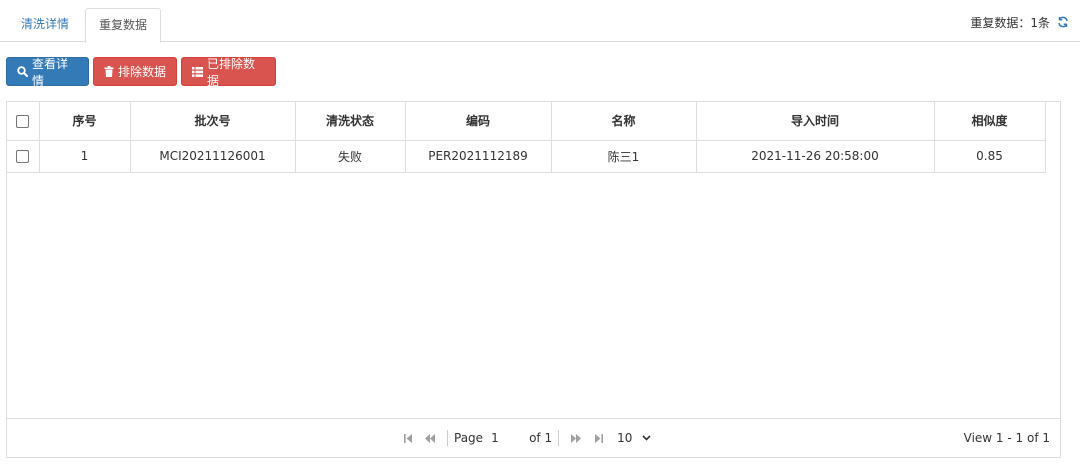 The width and height of the screenshot is (1080, 465). What do you see at coordinates (506, 438) in the screenshot?
I see `page-number-input` at bounding box center [506, 438].